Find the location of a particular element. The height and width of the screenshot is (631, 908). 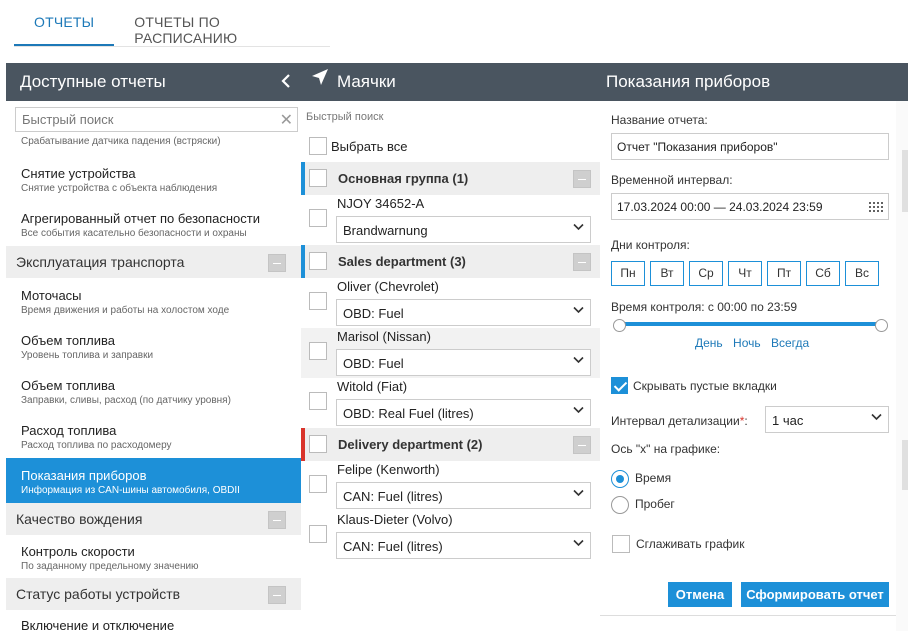

beacon-search-input: Быстрый поиск is located at coordinates (344, 117).